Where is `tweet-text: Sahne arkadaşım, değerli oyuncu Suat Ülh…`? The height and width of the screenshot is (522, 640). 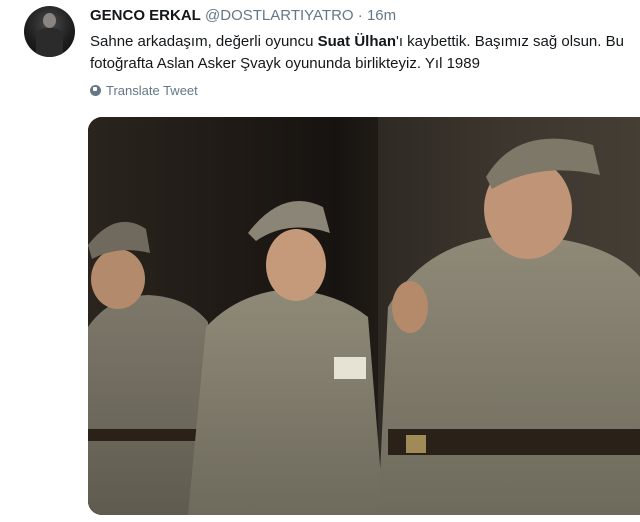
tweet-text: Sahne arkadaşım, değerli oyuncu Suat Ülh… is located at coordinates (360, 53).